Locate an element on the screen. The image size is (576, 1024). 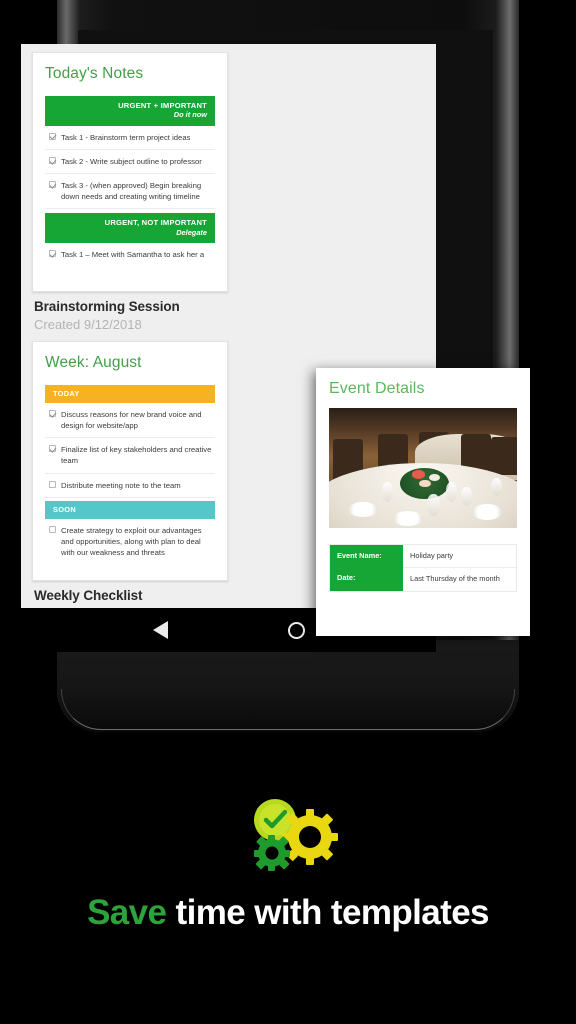
task-item: Task 1 - Brainstorm term project ideas is located at coordinates (130, 138).